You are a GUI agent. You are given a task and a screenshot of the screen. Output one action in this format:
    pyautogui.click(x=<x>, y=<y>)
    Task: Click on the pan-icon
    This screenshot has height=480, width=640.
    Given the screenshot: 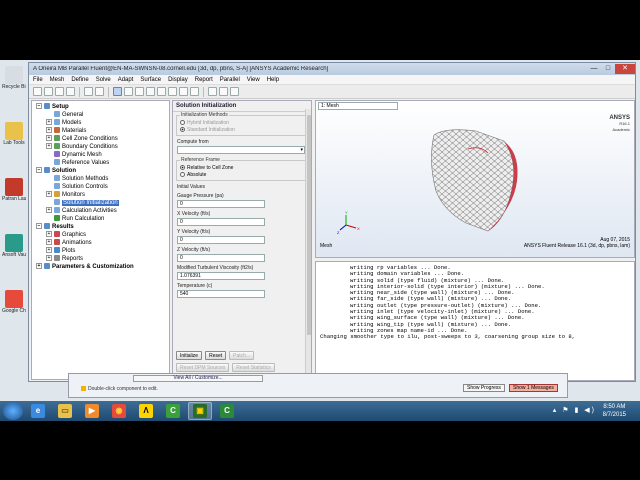 What is the action you would take?
    pyautogui.click(x=139, y=91)
    